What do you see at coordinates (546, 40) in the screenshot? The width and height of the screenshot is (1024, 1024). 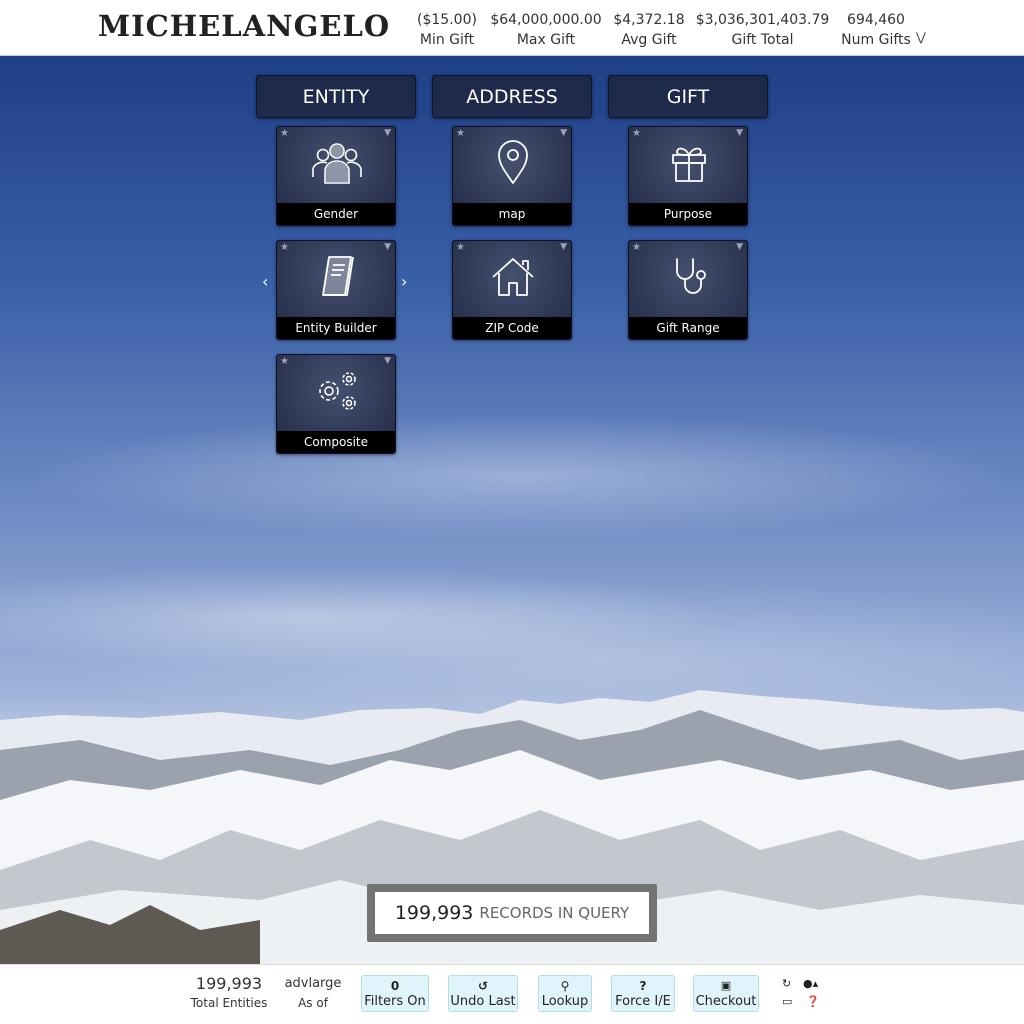 I see `stat-label: Max Gift` at bounding box center [546, 40].